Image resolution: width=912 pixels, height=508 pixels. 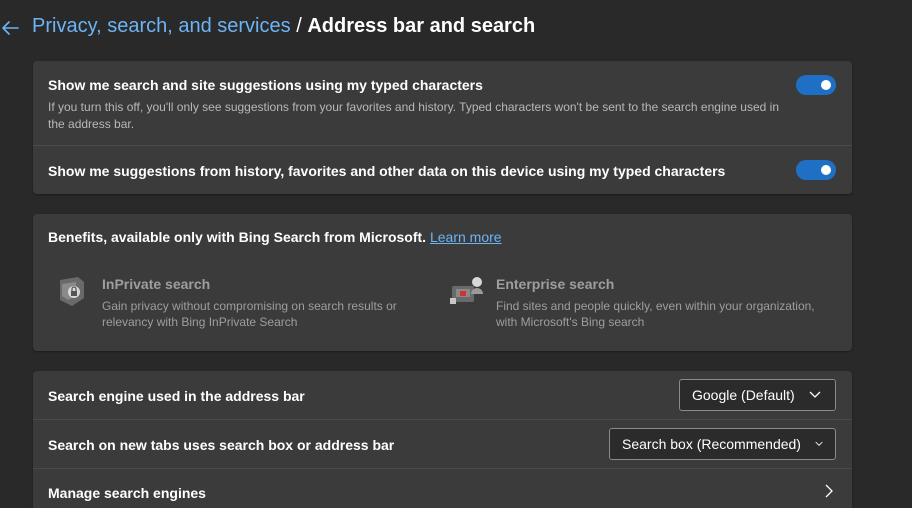 I want to click on learn-more-link: Learn more, so click(x=466, y=237).